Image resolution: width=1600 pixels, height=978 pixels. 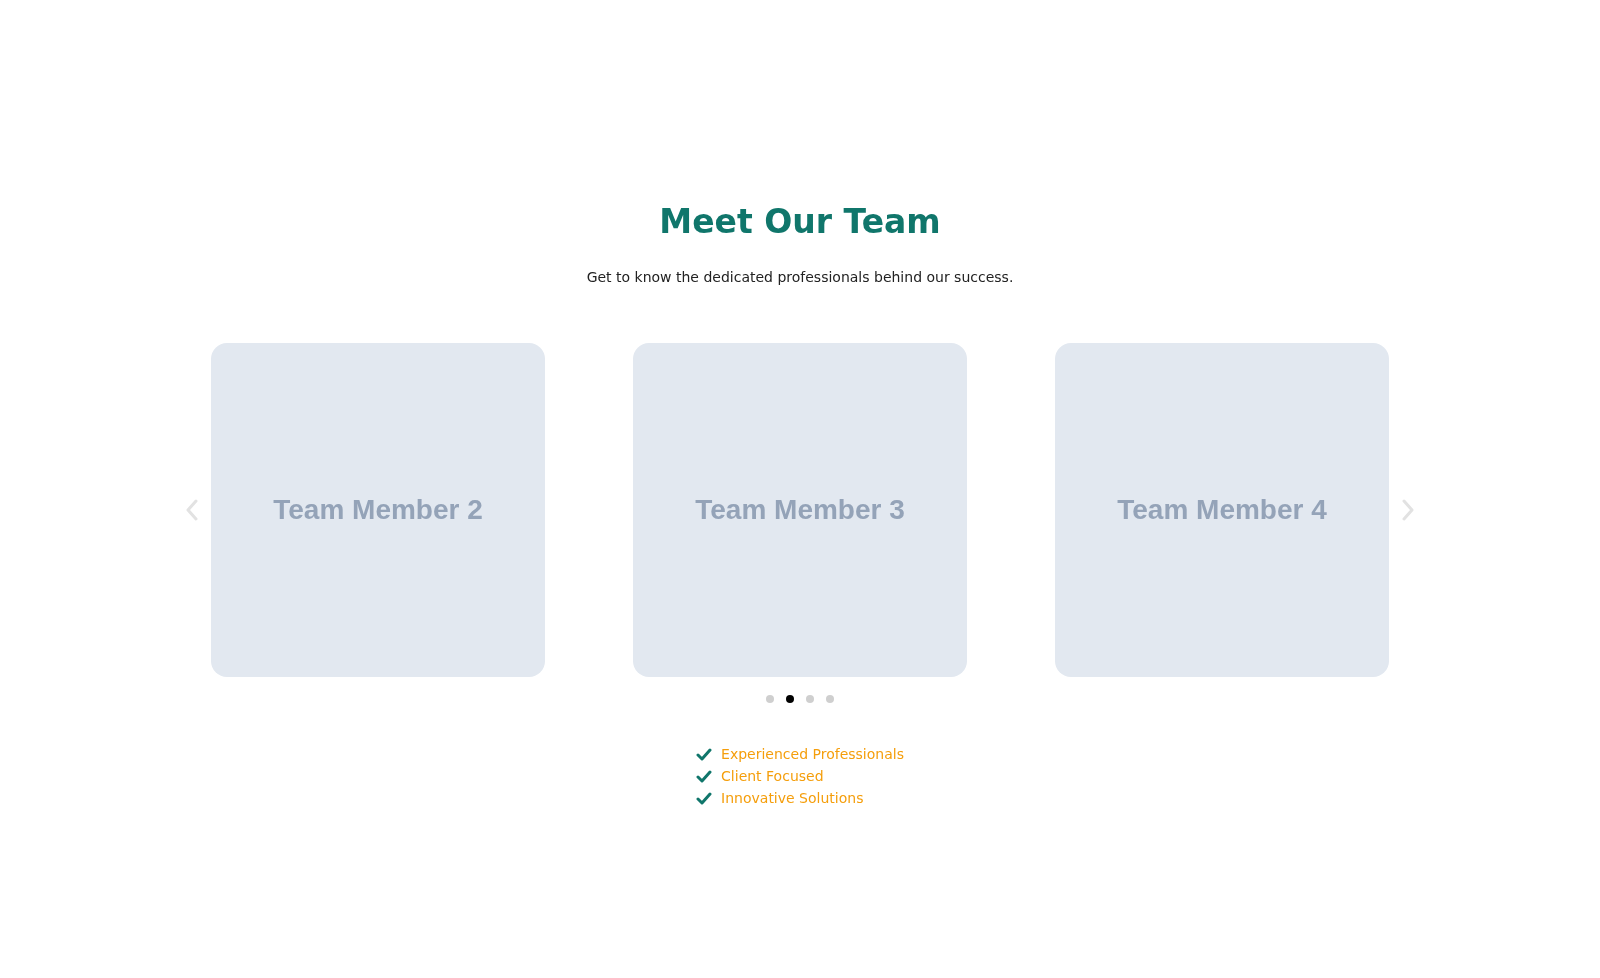 I want to click on section-subtitle: Get to know the dedicated professionals behind our success., so click(x=800, y=277).